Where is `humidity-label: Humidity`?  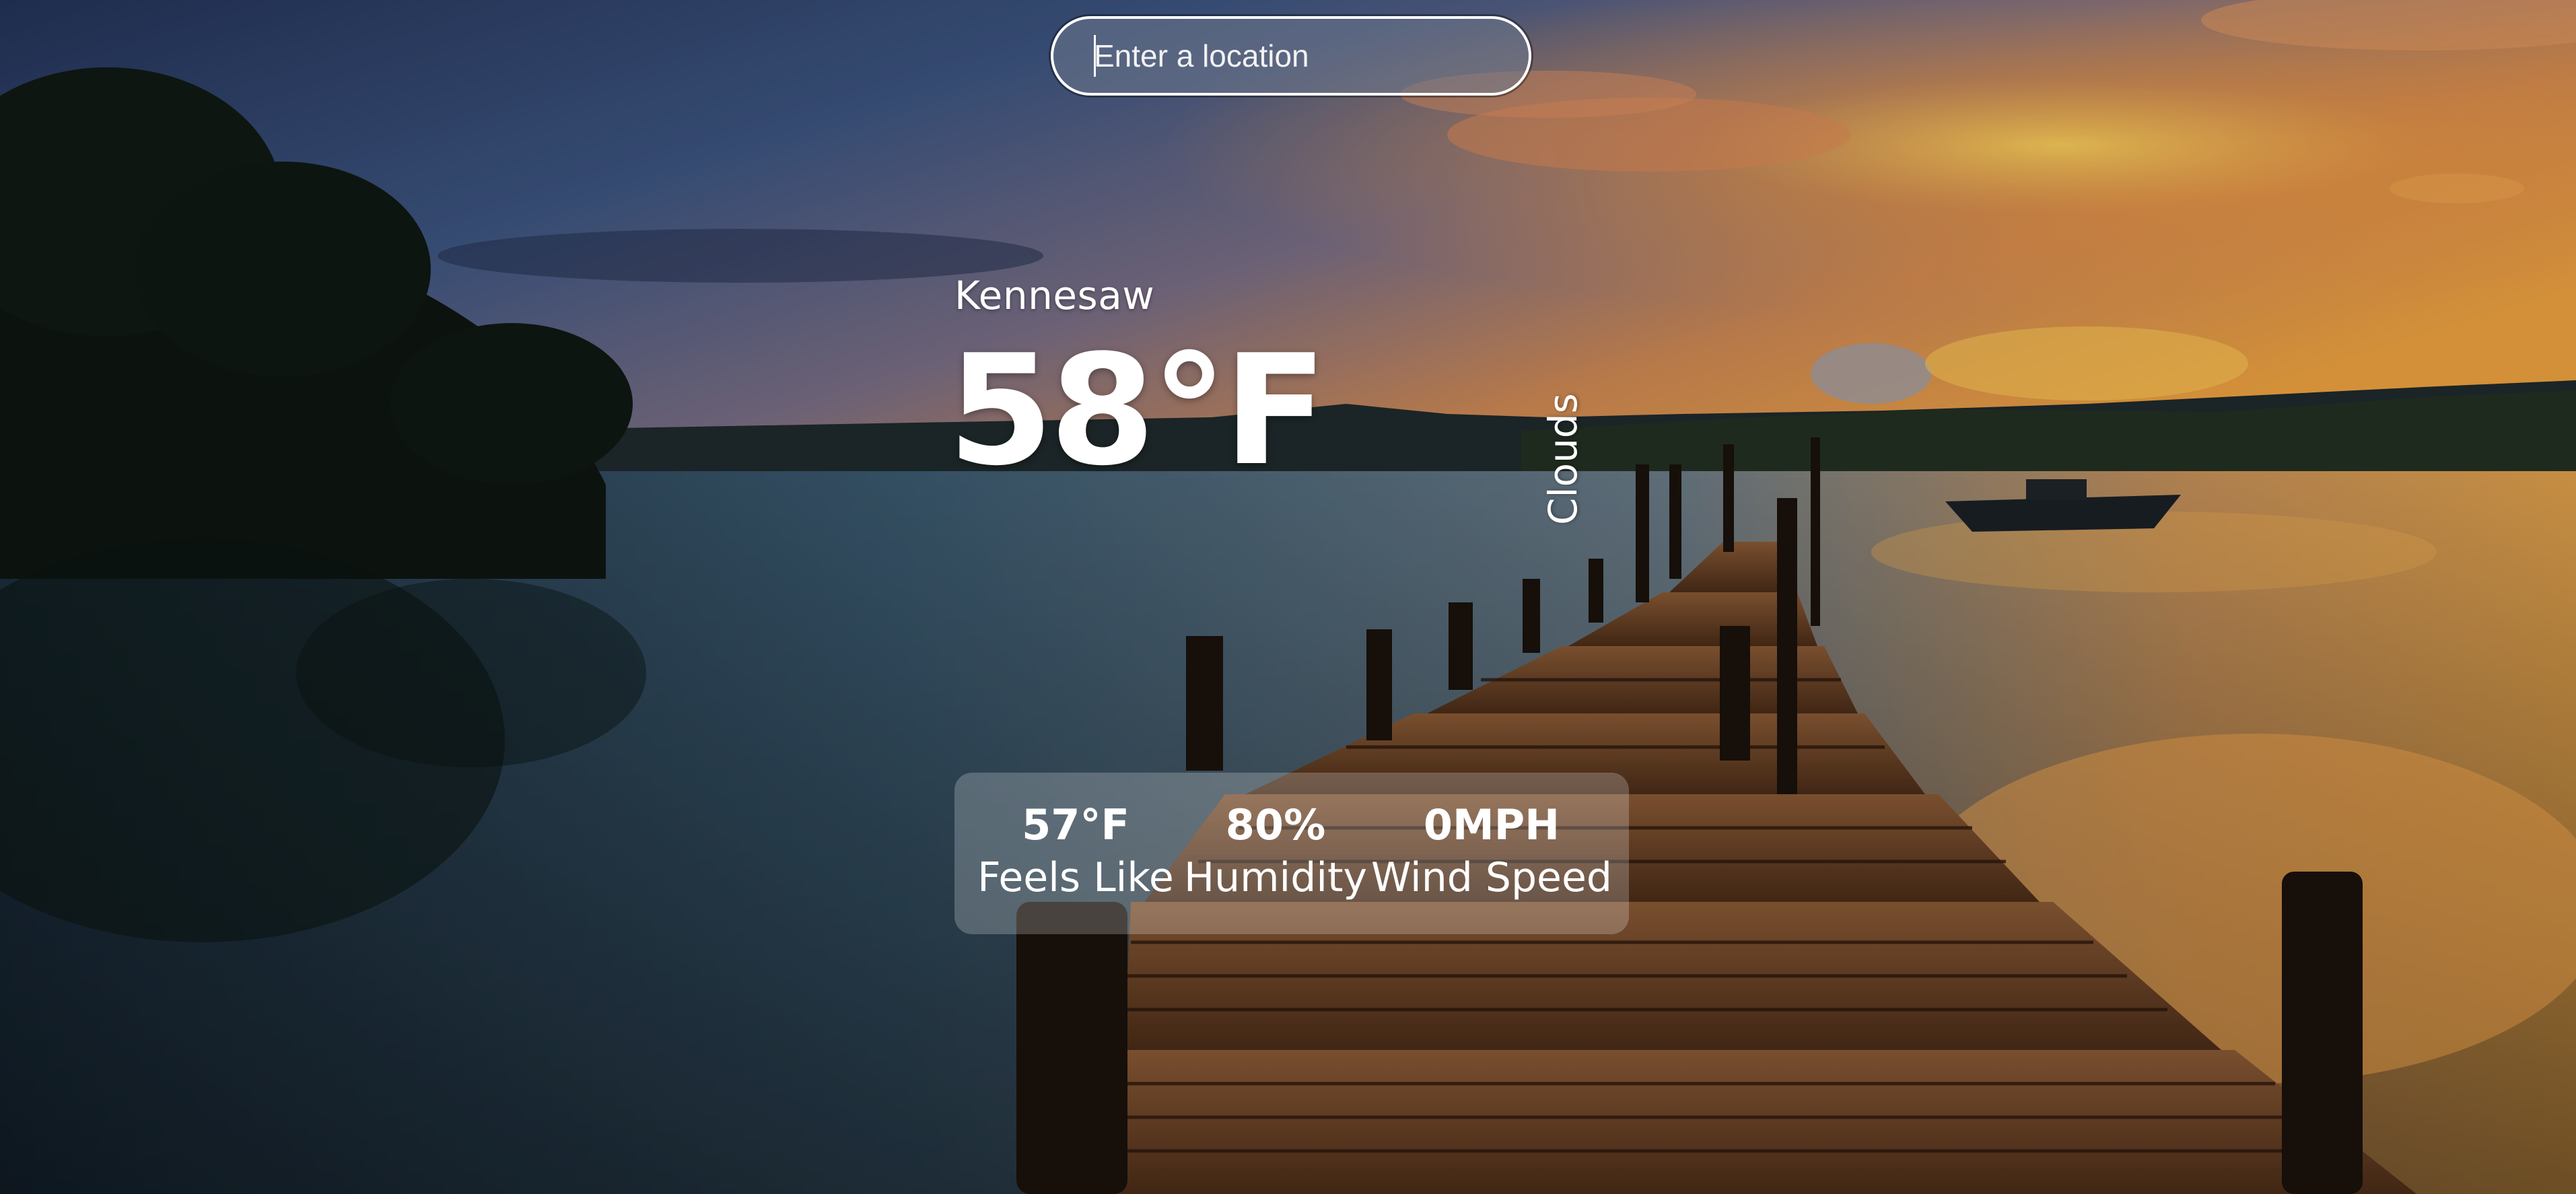 humidity-label: Humidity is located at coordinates (1275, 878).